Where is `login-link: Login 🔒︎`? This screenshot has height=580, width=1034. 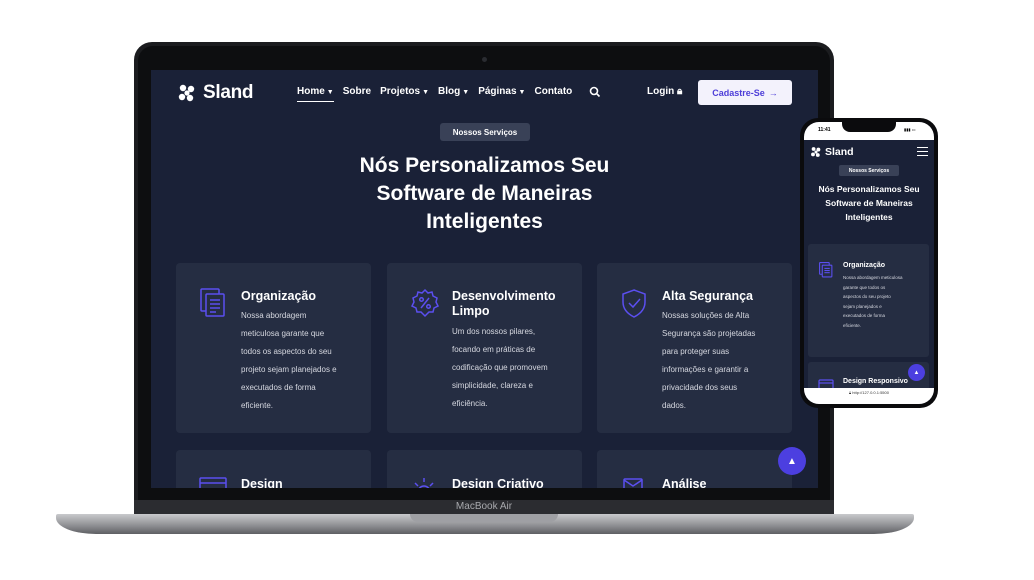 login-link: Login 🔒︎ is located at coordinates (664, 91).